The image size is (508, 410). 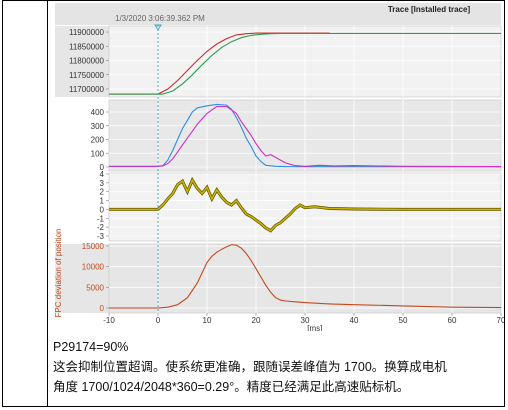 What do you see at coordinates (429, 9) in the screenshot?
I see `trace-title: Trace [Installed trace]` at bounding box center [429, 9].